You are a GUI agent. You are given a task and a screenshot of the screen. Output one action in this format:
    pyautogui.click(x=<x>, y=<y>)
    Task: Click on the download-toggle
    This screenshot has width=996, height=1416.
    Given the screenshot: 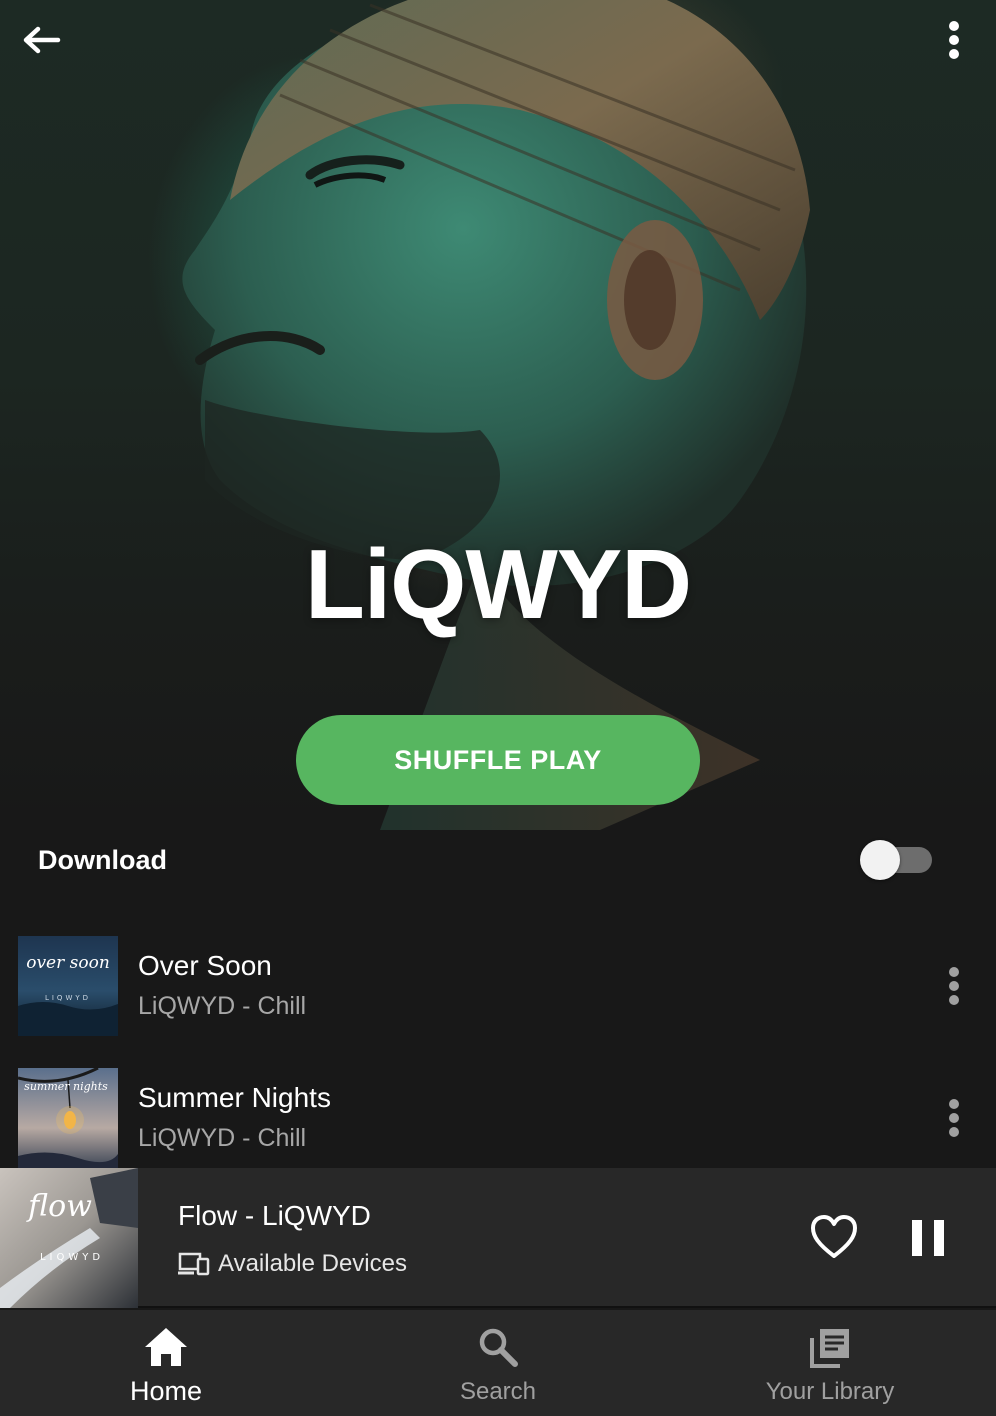 What is the action you would take?
    pyautogui.click(x=896, y=860)
    